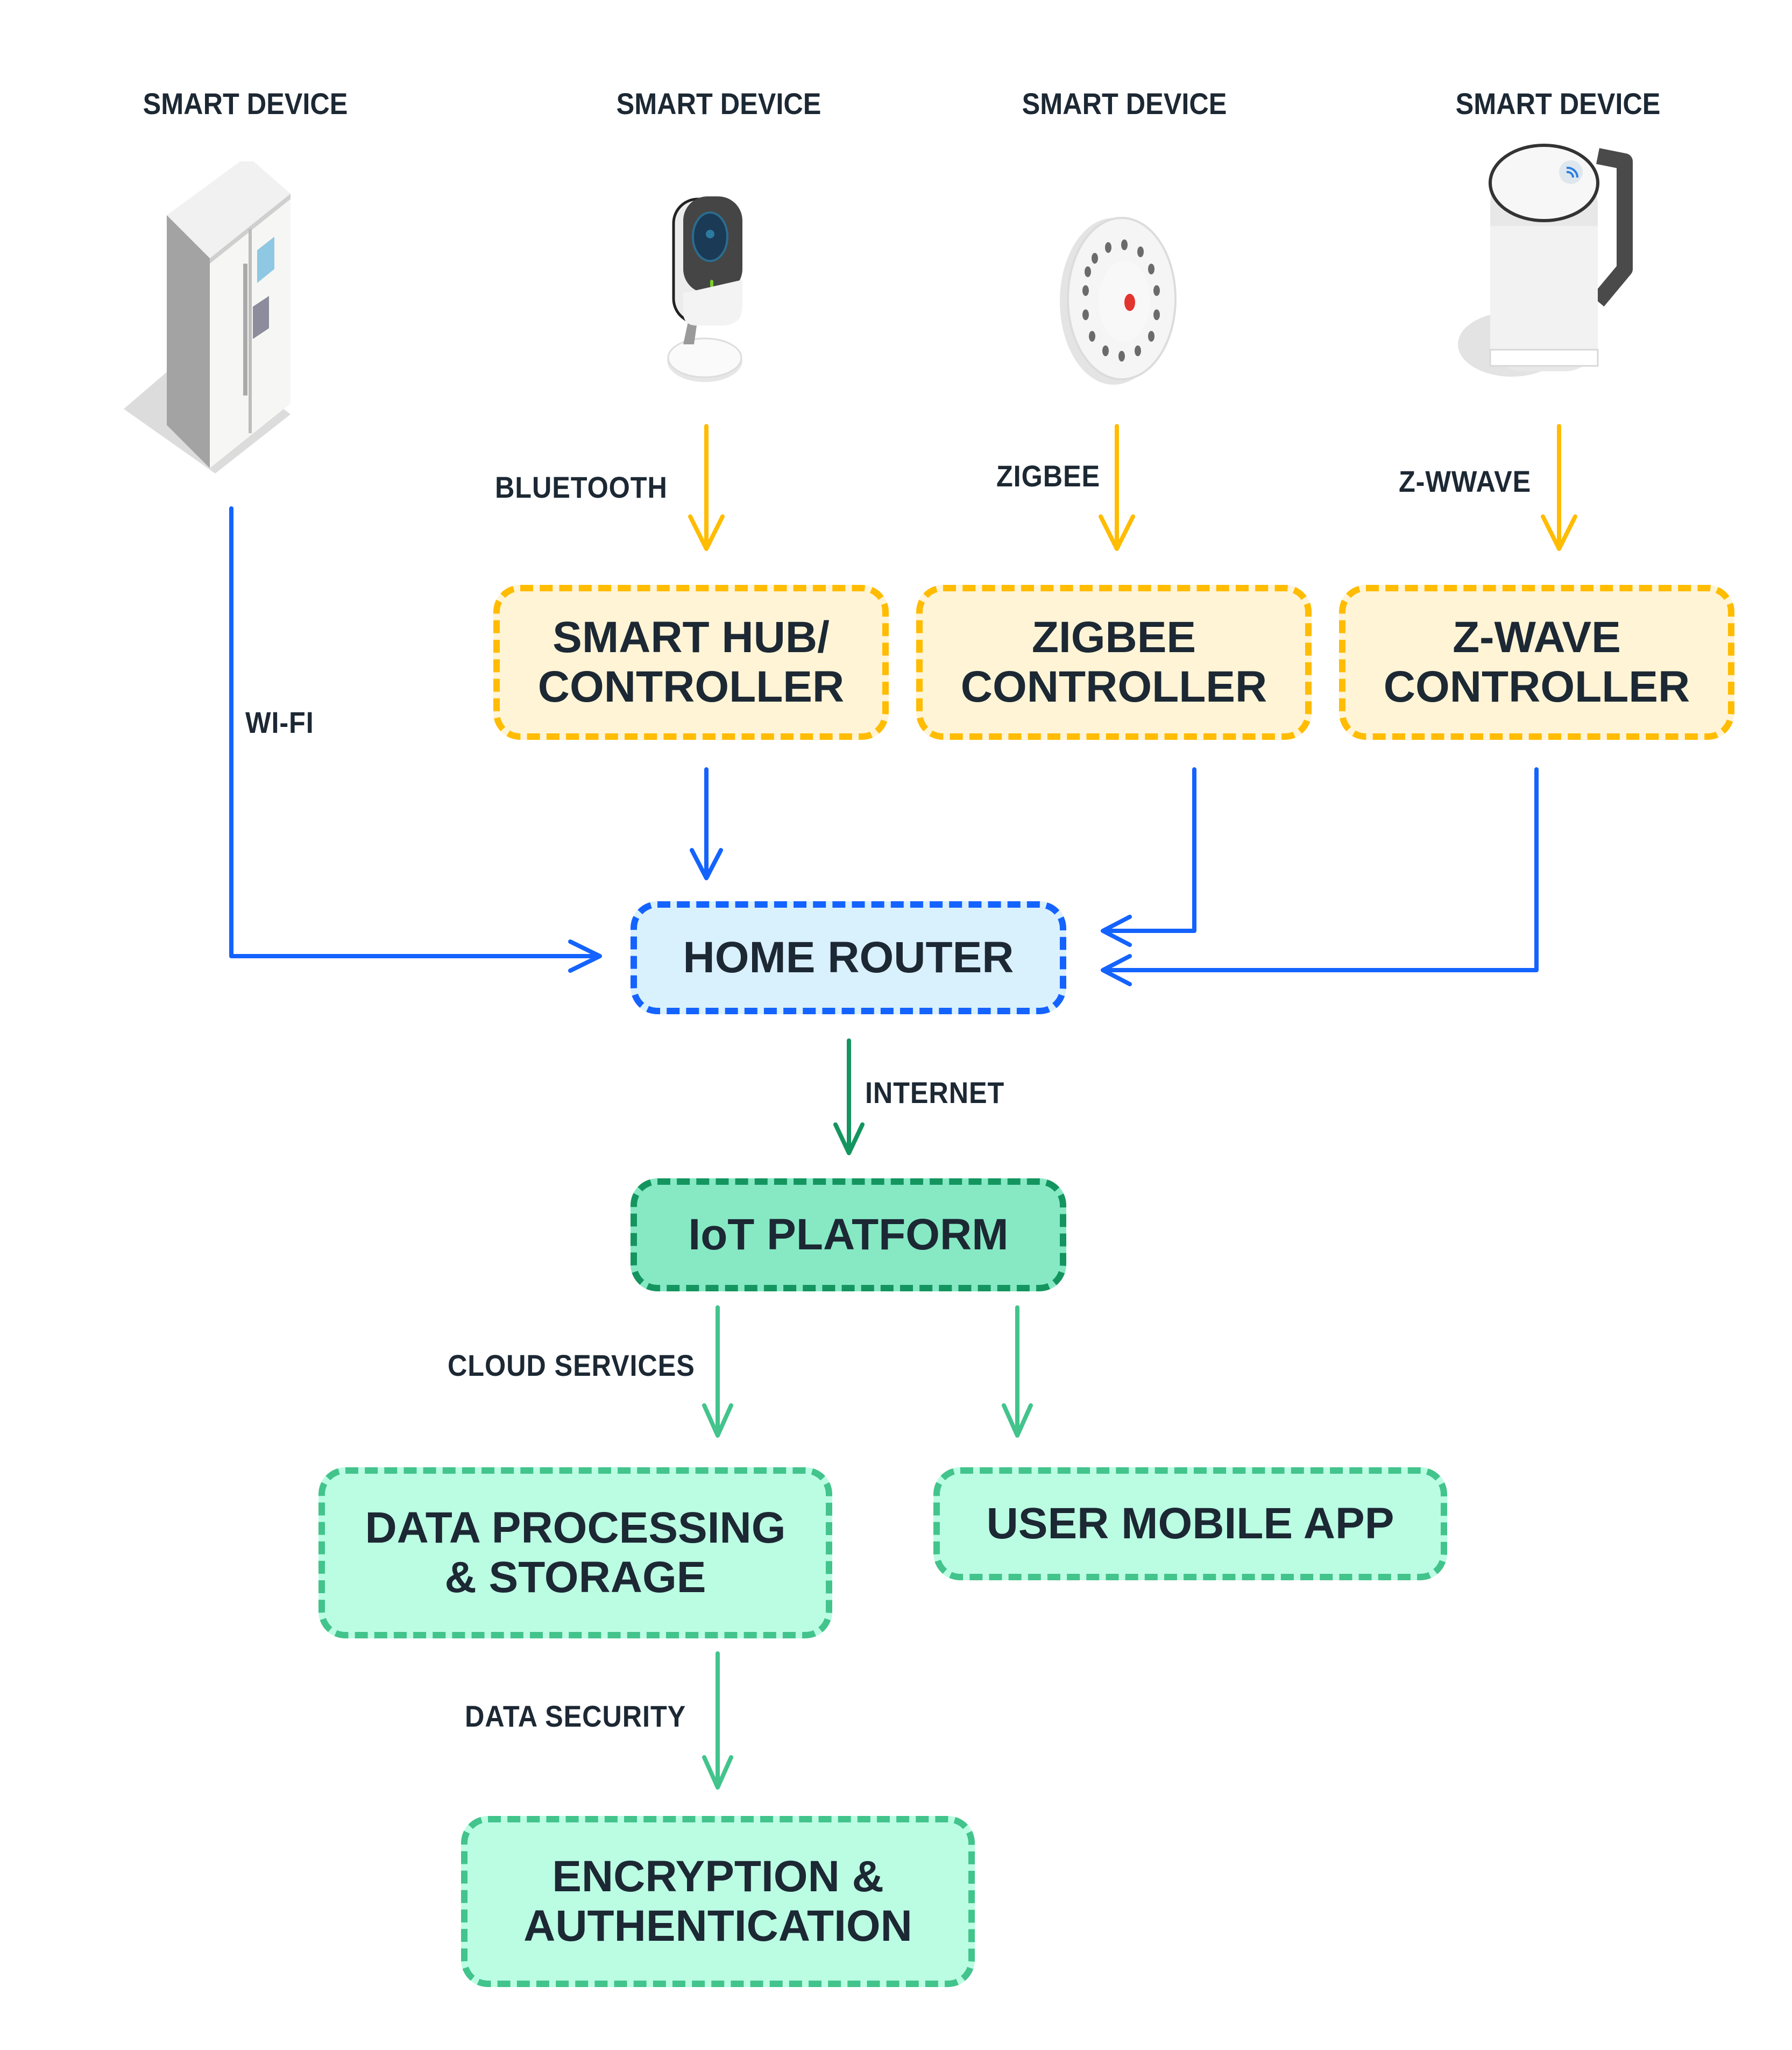  Describe the element at coordinates (279, 722) in the screenshot. I see `label-wifi: WI-FI` at that location.